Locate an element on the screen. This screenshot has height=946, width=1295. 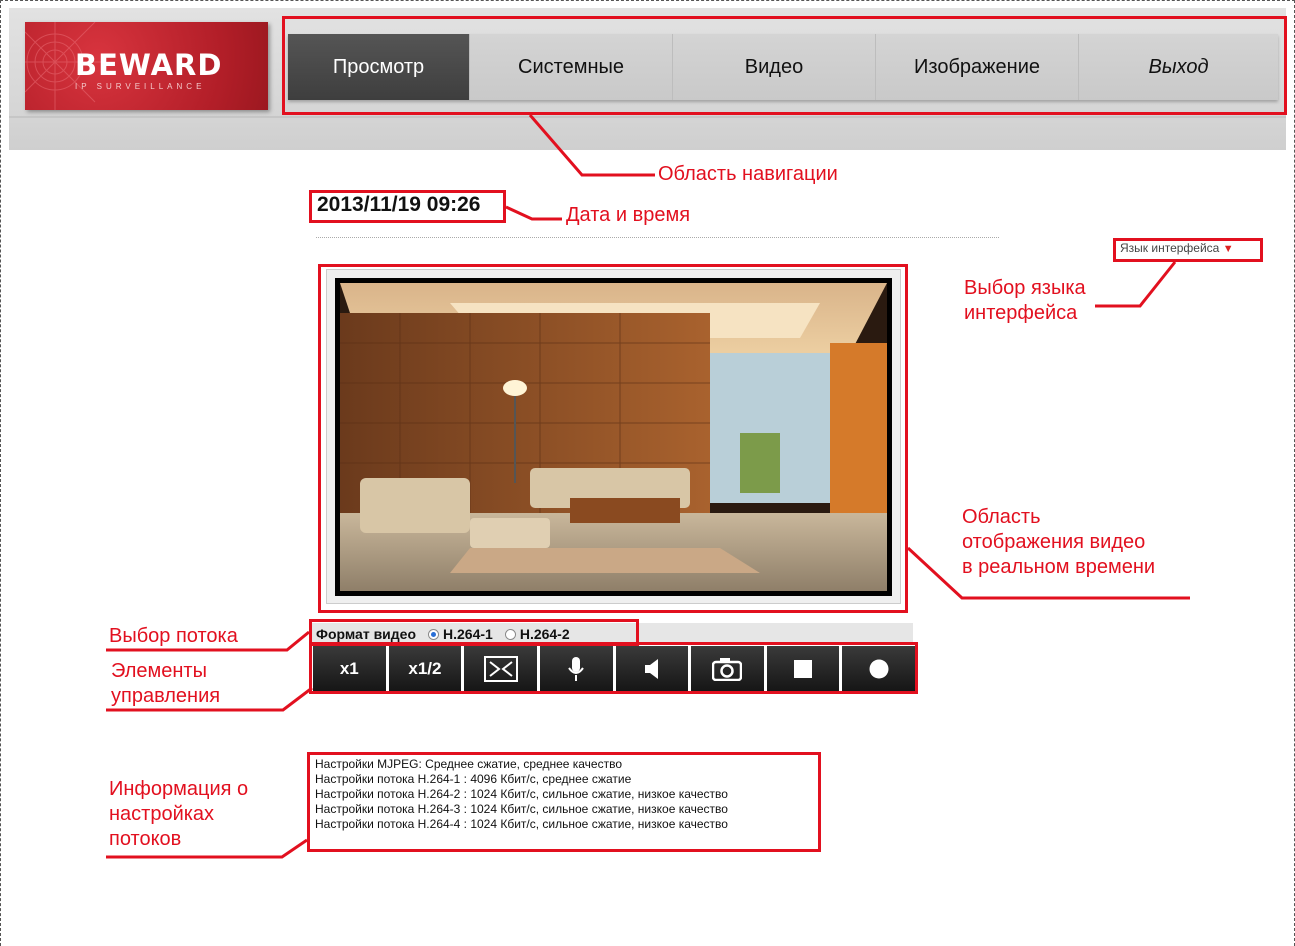
room-scene-image is located at coordinates (613, 437).